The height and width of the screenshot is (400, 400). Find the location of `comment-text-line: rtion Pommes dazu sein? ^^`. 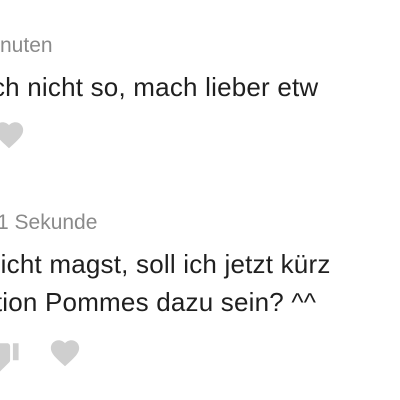

comment-text-line: rtion Pommes dazu sein? ^^ is located at coordinates (158, 302).